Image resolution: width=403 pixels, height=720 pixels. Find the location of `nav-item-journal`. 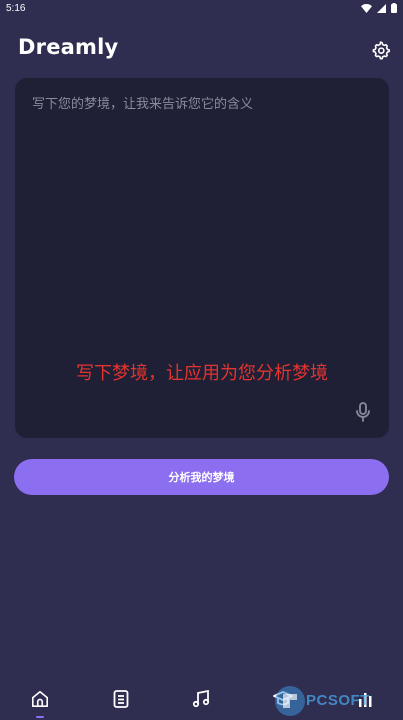

nav-item-journal is located at coordinates (121, 699).